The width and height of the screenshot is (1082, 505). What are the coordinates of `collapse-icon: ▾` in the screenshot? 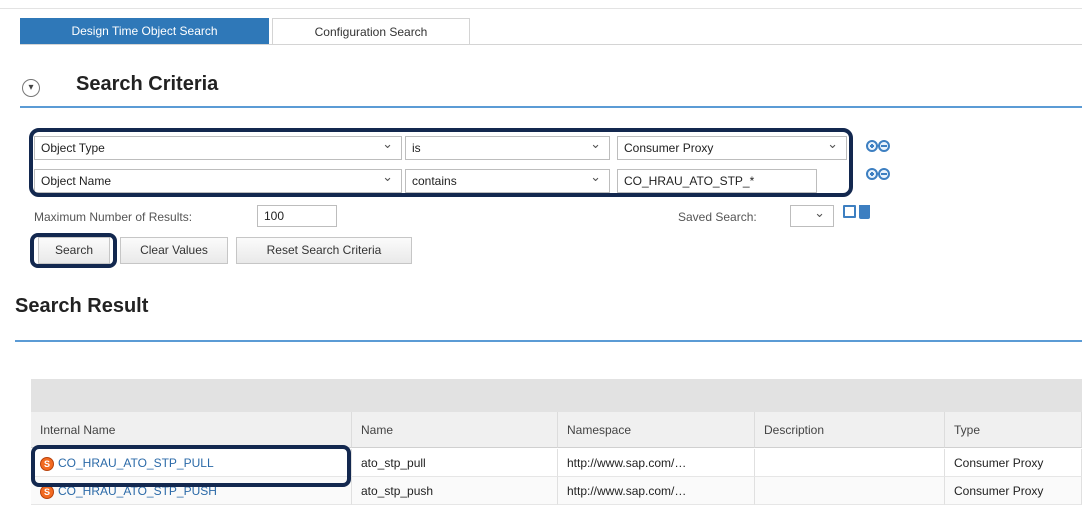 It's located at (31, 88).